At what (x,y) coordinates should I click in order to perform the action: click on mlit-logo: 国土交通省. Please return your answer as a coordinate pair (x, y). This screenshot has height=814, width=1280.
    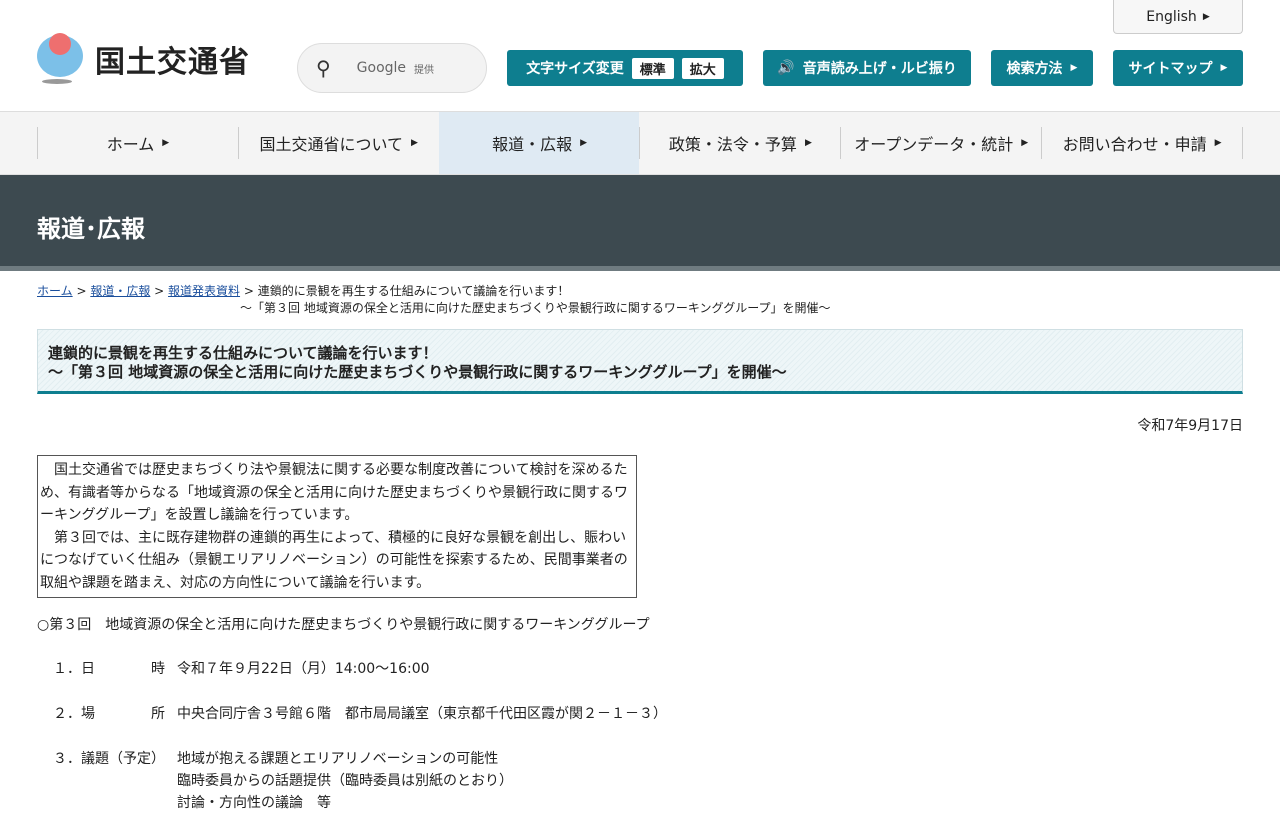
    Looking at the image, I should click on (143, 59).